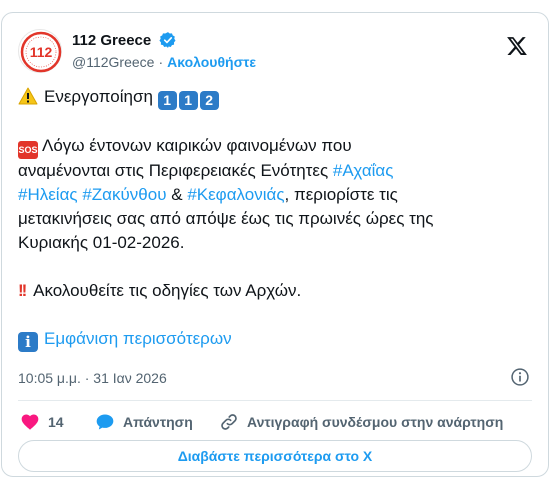 The height and width of the screenshot is (483, 558). Describe the element at coordinates (92, 378) in the screenshot. I see `timestamp: 10:05 μ.μ. · 31 Ιαν 2026` at that location.